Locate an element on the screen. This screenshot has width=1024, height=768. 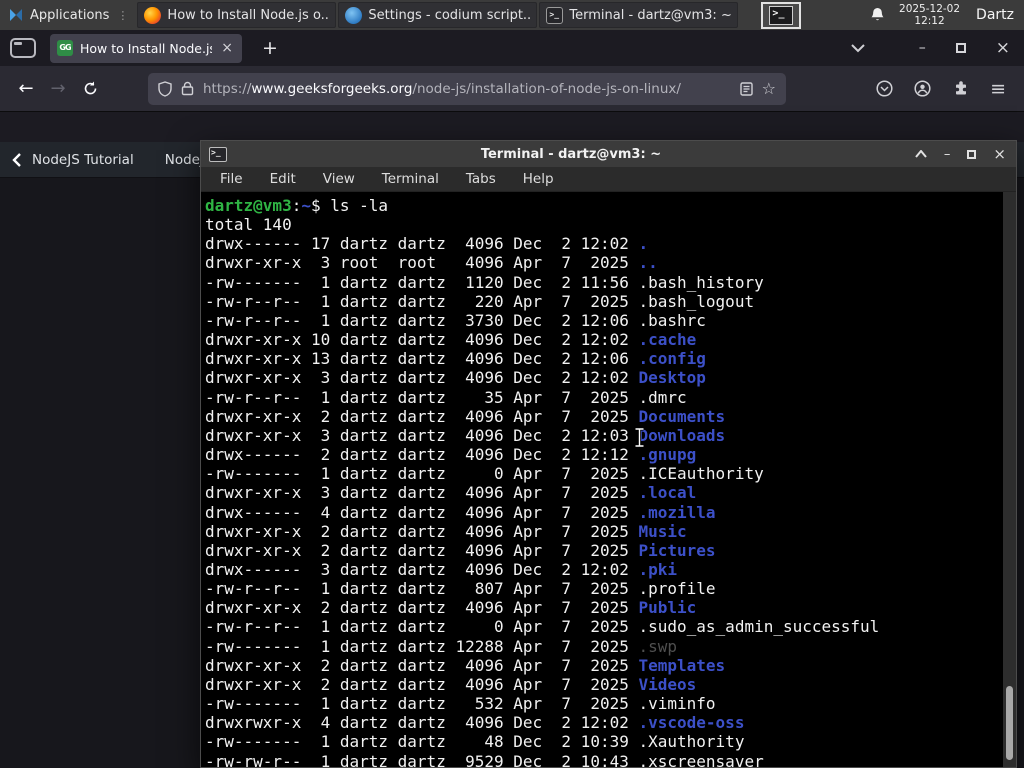
terminal-menu-help: Help is located at coordinates (538, 179).